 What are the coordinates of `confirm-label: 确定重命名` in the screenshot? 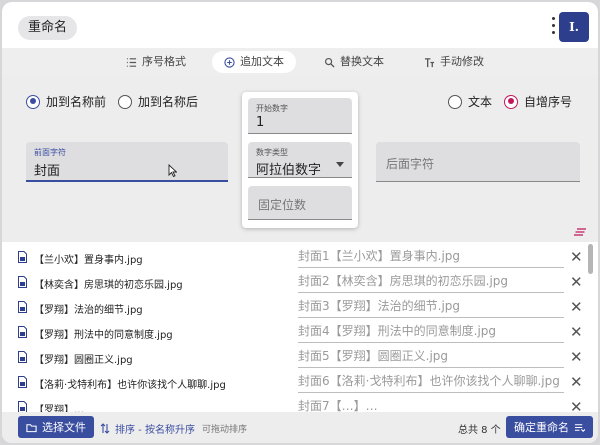 It's located at (541, 427).